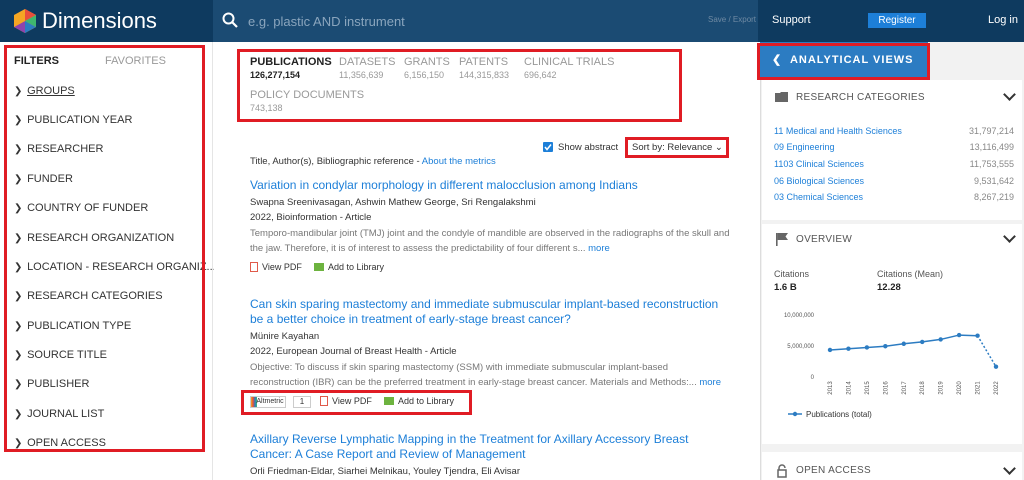  What do you see at coordinates (868, 388) in the screenshot?
I see `x-tick-label: 2015` at bounding box center [868, 388].